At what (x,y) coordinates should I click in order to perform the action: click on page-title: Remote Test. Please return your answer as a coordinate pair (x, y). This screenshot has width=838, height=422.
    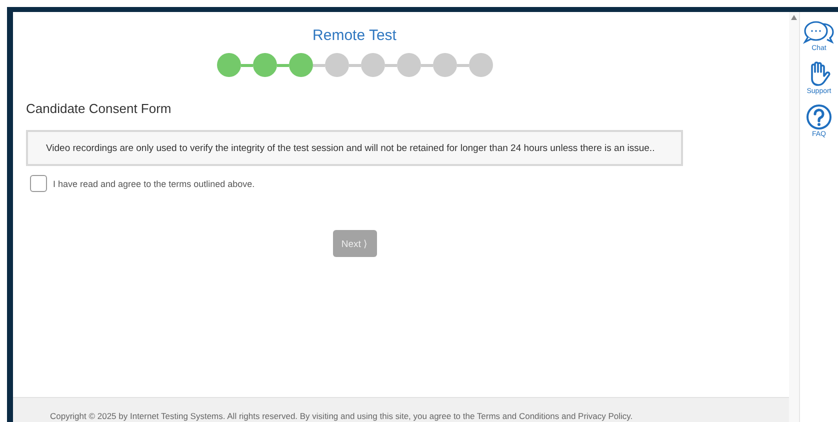
    Looking at the image, I should click on (355, 36).